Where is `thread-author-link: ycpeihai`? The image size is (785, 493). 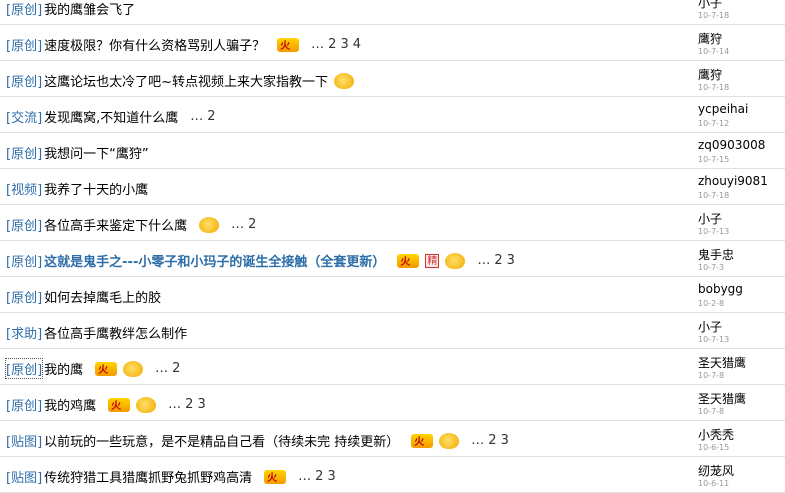 thread-author-link: ycpeihai is located at coordinates (723, 109).